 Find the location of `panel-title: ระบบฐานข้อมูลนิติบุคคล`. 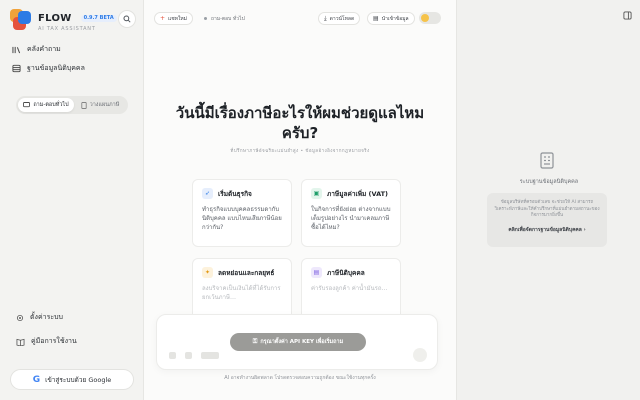

panel-title: ระบบฐานข้อมูลนิติบุคคล is located at coordinates (549, 182).